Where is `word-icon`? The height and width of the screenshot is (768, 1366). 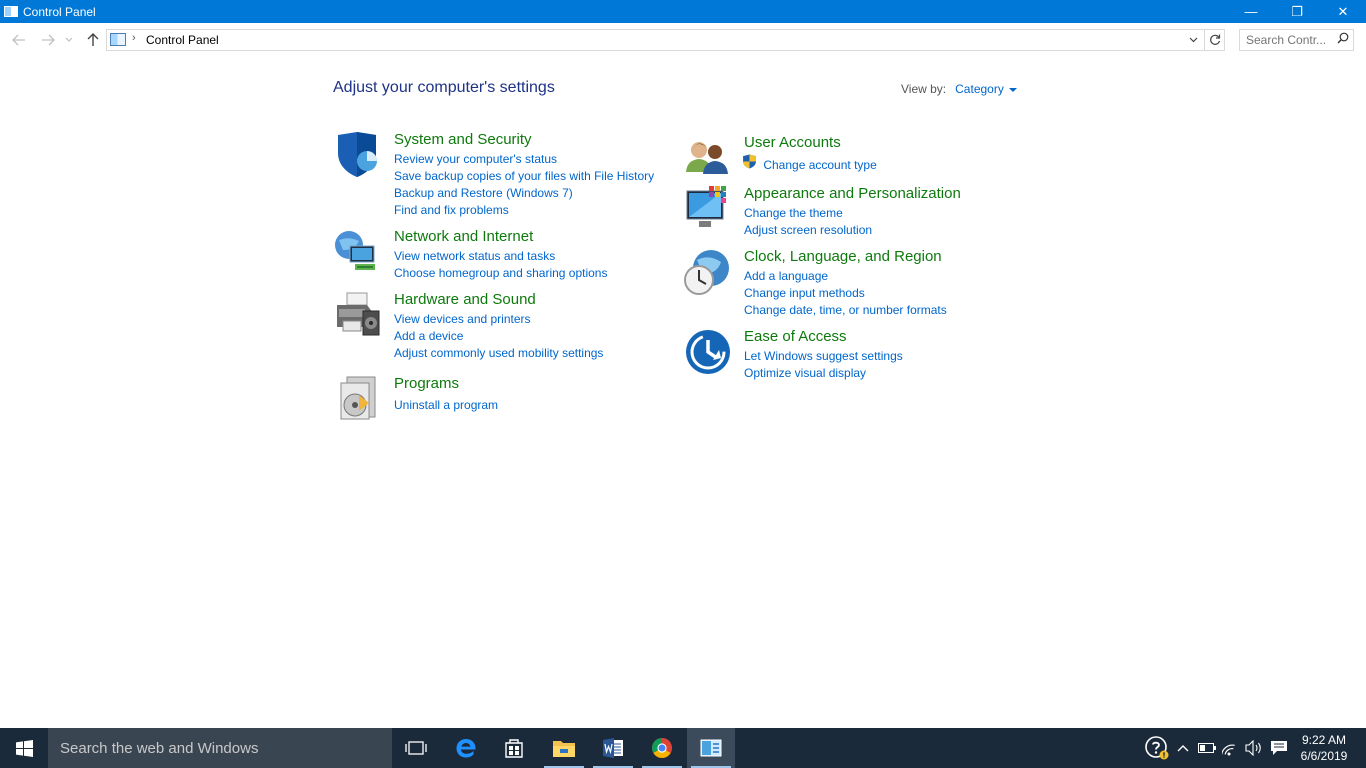 word-icon is located at coordinates (613, 748).